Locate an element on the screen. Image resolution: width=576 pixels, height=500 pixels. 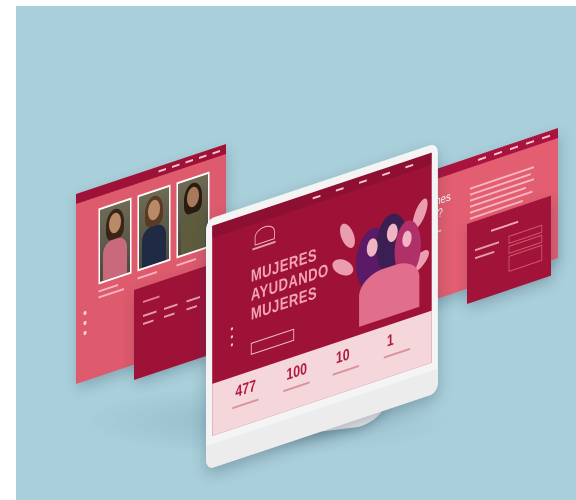
stat-value: 10 is located at coordinates (342, 357).